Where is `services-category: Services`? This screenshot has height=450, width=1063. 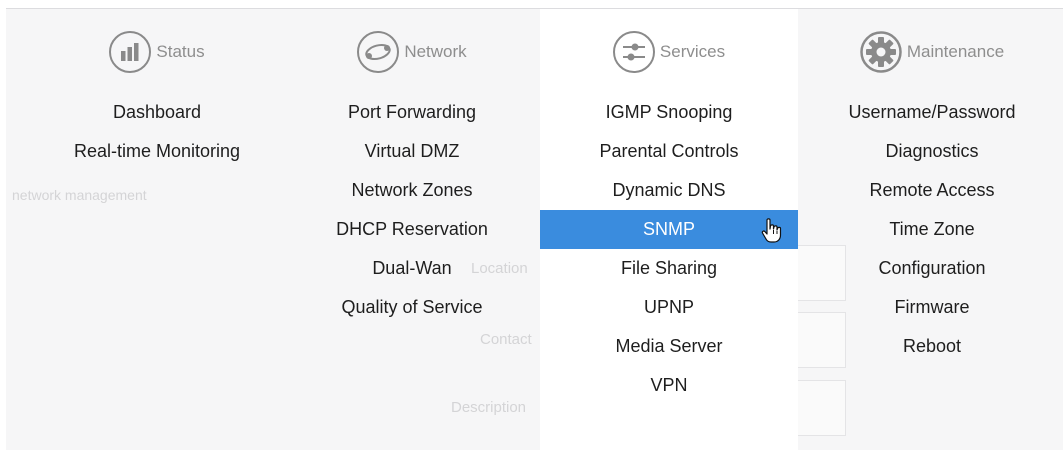
services-category: Services is located at coordinates (669, 52).